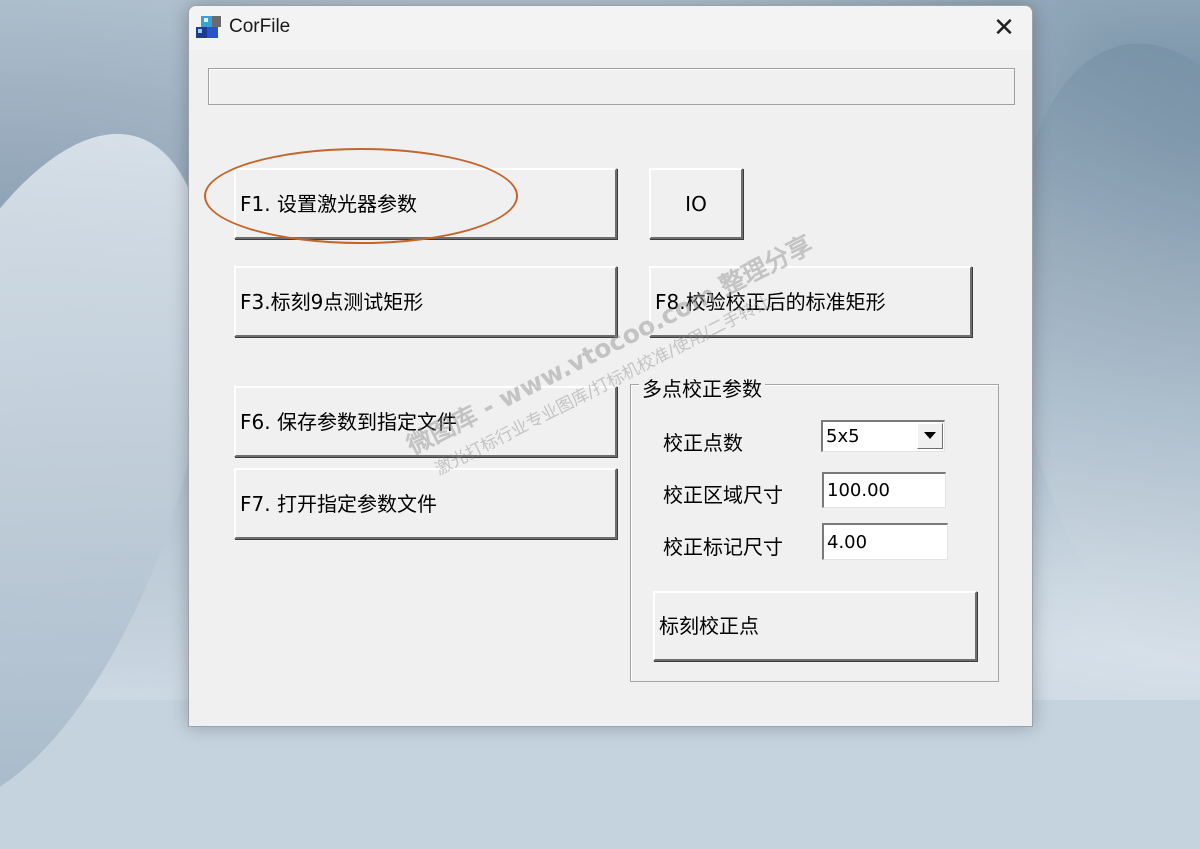 The image size is (1200, 849). I want to click on io-label: IO, so click(696, 203).